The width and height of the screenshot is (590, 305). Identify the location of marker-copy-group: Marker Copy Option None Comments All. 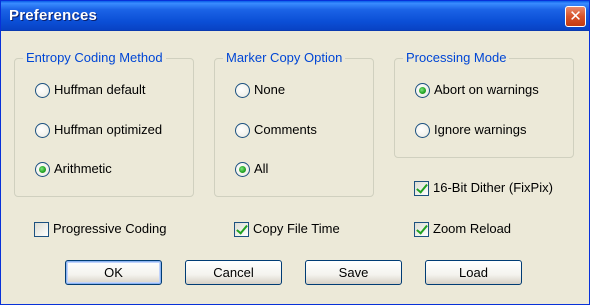
(294, 123).